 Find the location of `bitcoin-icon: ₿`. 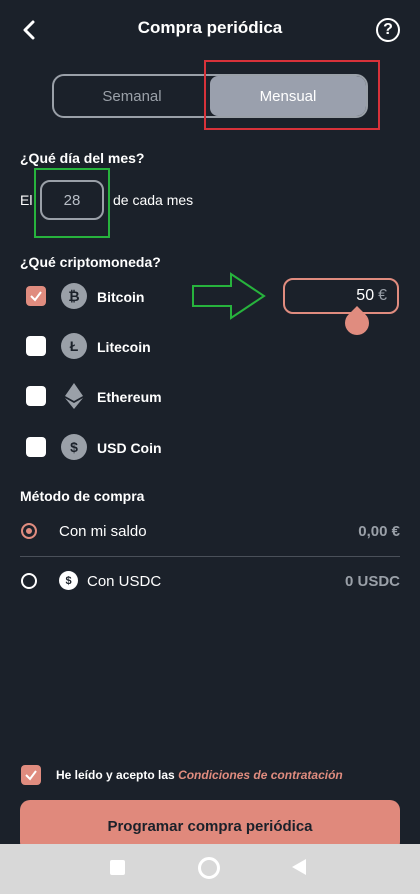

bitcoin-icon: ₿ is located at coordinates (74, 296).